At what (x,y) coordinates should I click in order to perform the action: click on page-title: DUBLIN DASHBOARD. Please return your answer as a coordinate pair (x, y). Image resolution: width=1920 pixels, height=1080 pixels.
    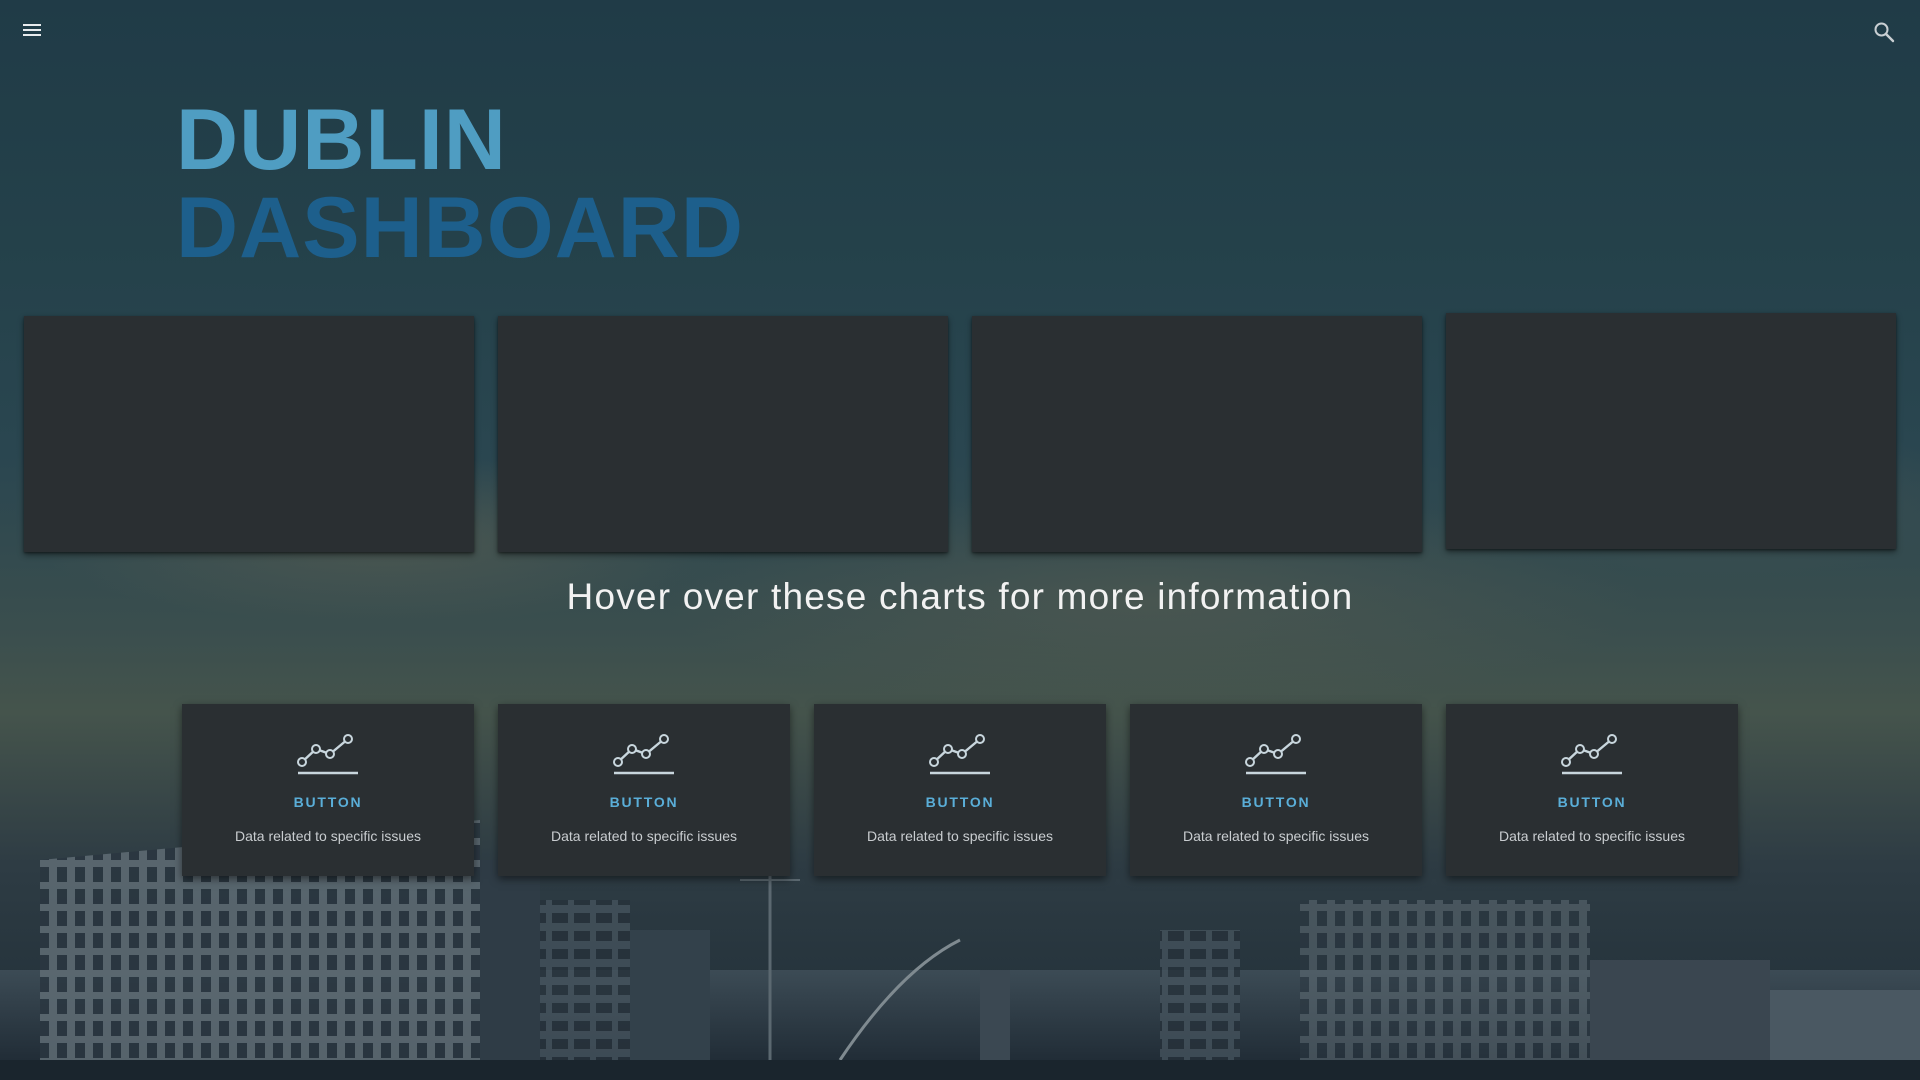
    Looking at the image, I should click on (460, 184).